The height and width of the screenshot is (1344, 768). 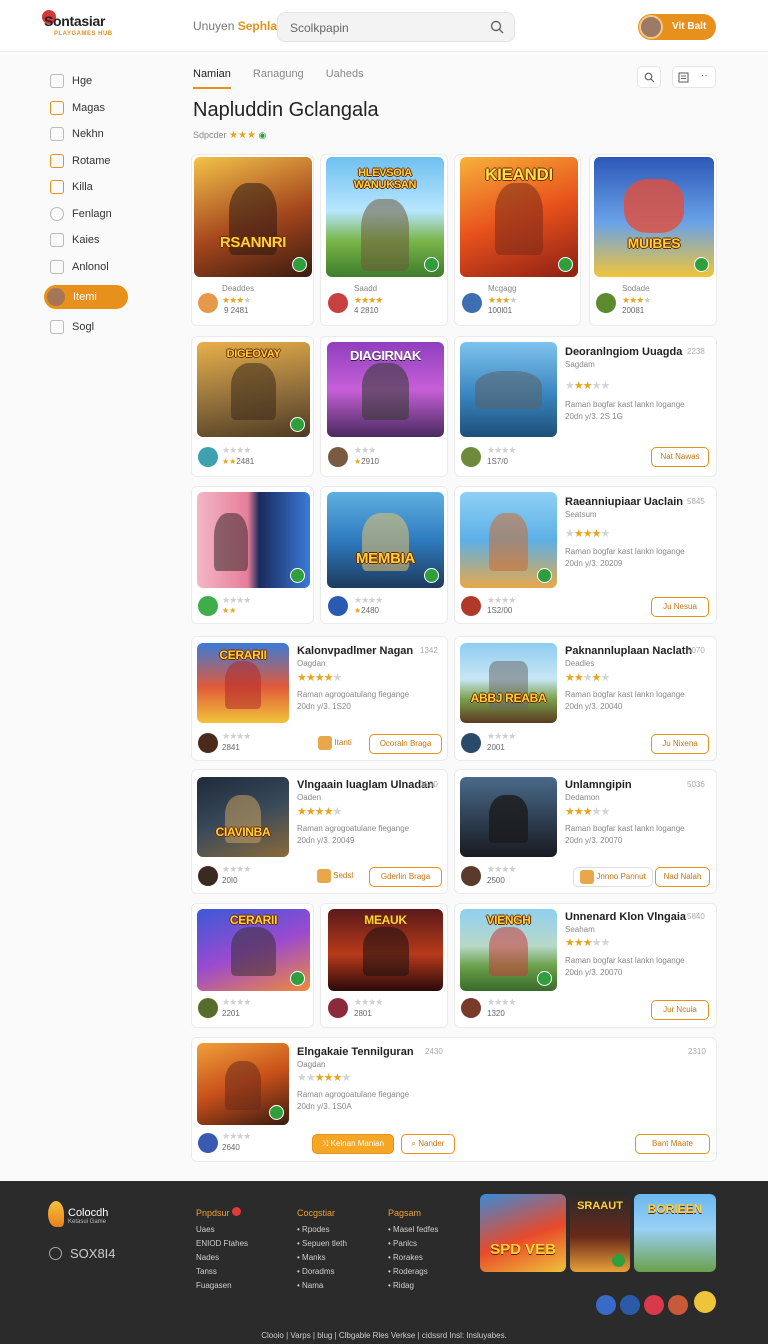 I want to click on sidebar-item-magas: Magas, so click(x=105, y=108).